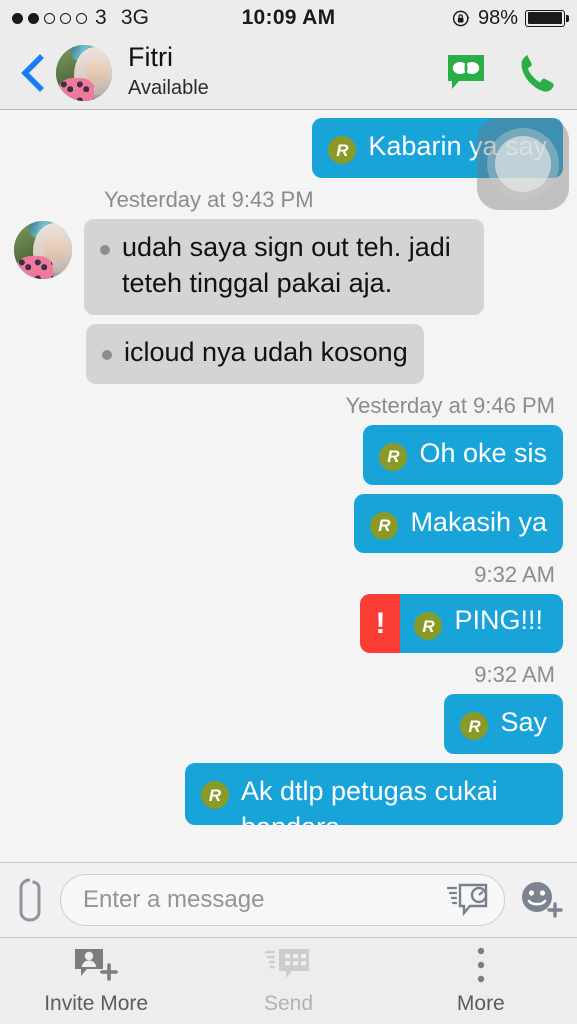 Image resolution: width=577 pixels, height=1024 pixels. I want to click on header-actions, so click(504, 73).